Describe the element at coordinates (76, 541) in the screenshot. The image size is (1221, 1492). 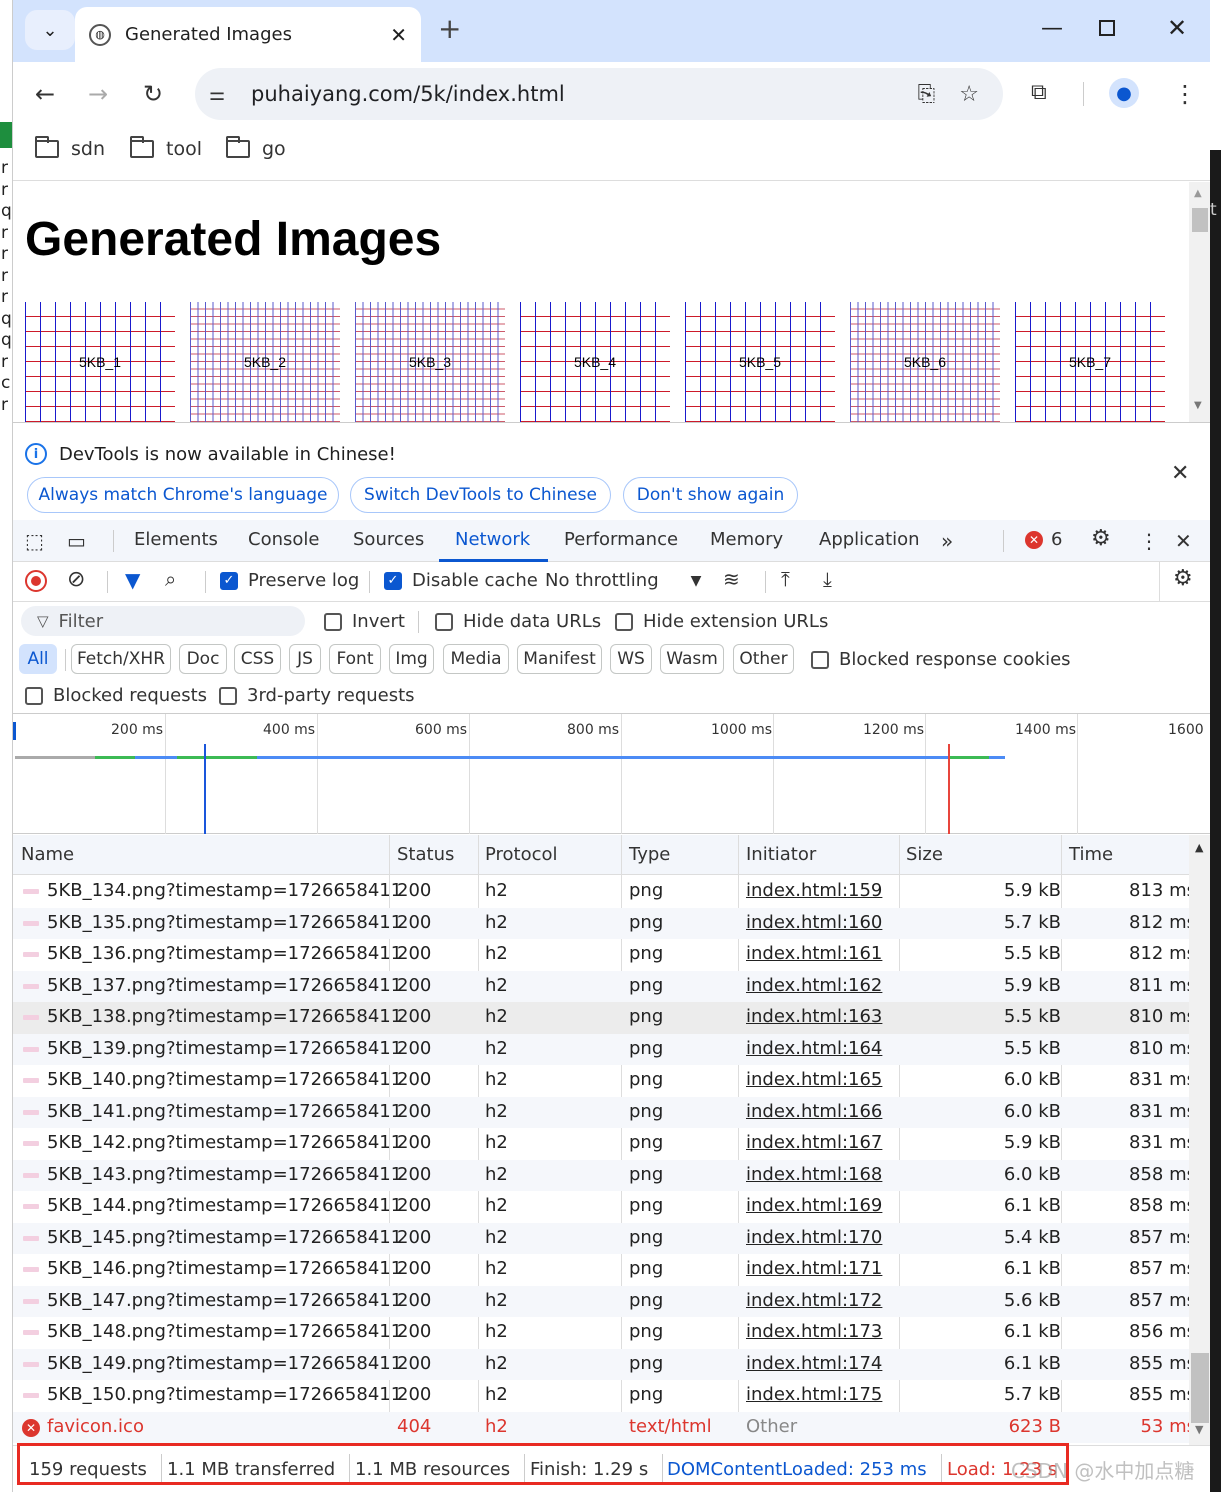
I see `device-toolbar-icon: ▭` at that location.